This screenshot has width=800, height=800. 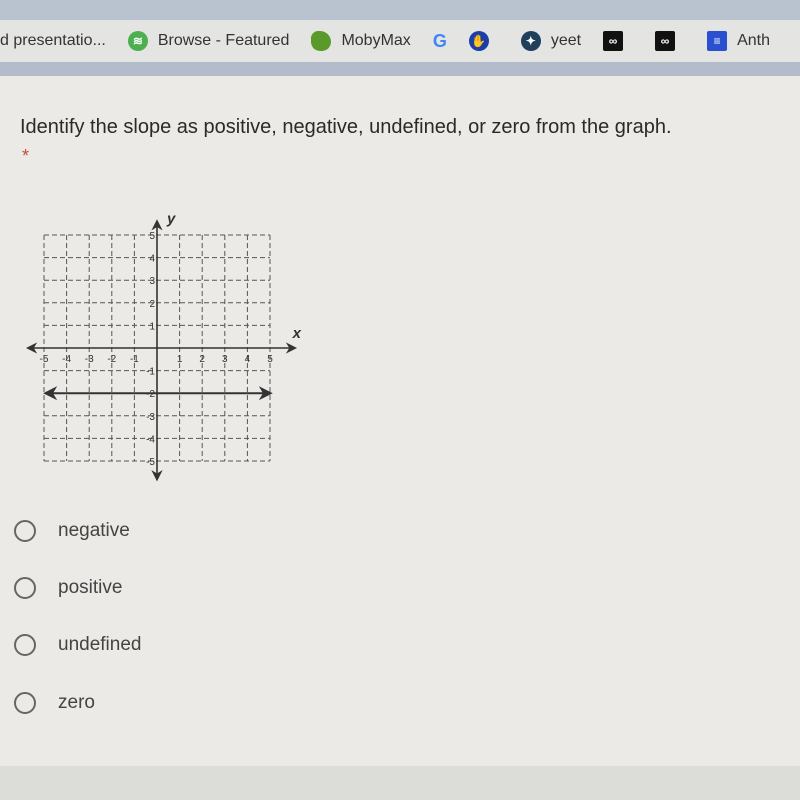 What do you see at coordinates (248, 359) in the screenshot?
I see `x-tick-label: 4` at bounding box center [248, 359].